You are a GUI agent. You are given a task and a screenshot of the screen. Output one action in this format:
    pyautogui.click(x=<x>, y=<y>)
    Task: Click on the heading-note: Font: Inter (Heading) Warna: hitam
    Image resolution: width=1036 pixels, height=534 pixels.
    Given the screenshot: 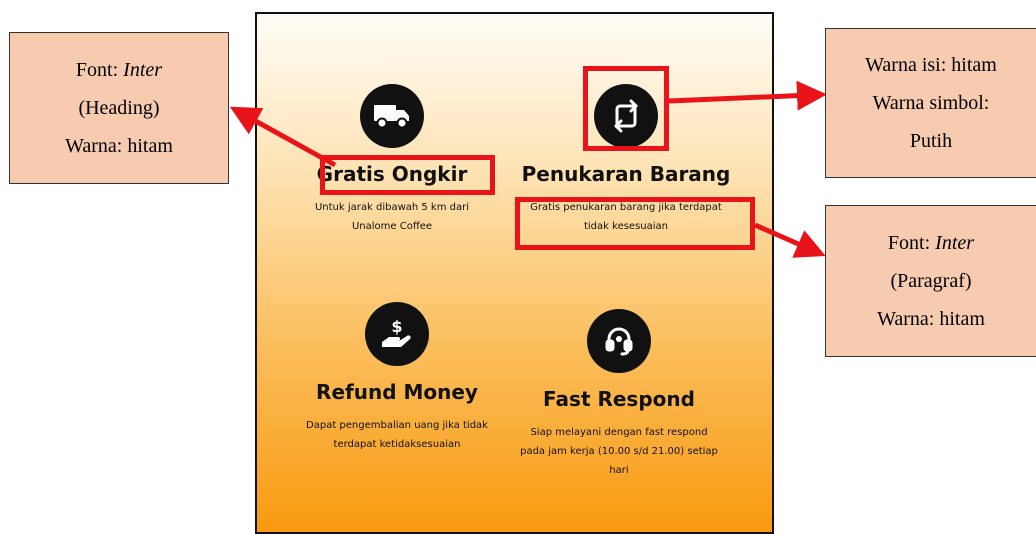 What is the action you would take?
    pyautogui.click(x=119, y=108)
    